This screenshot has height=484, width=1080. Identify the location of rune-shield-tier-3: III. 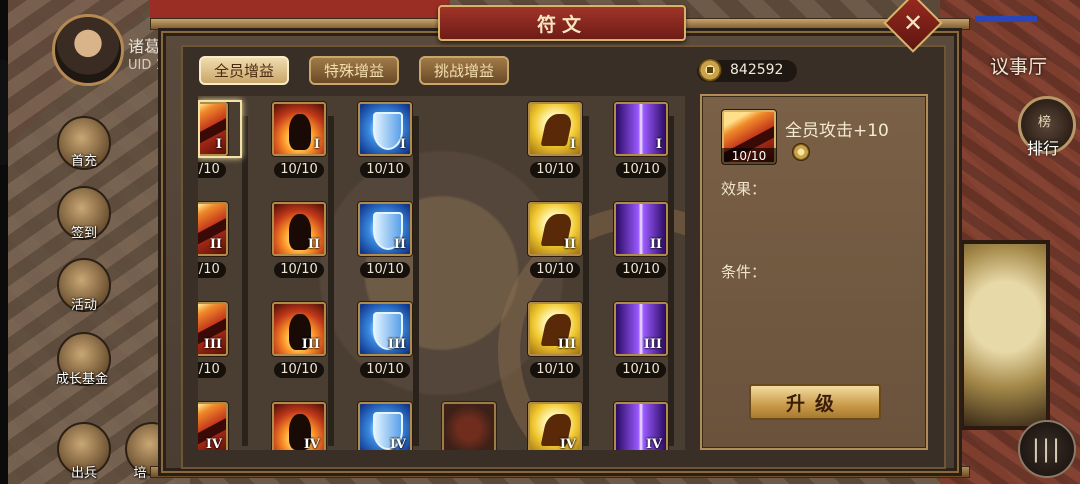
(385, 329).